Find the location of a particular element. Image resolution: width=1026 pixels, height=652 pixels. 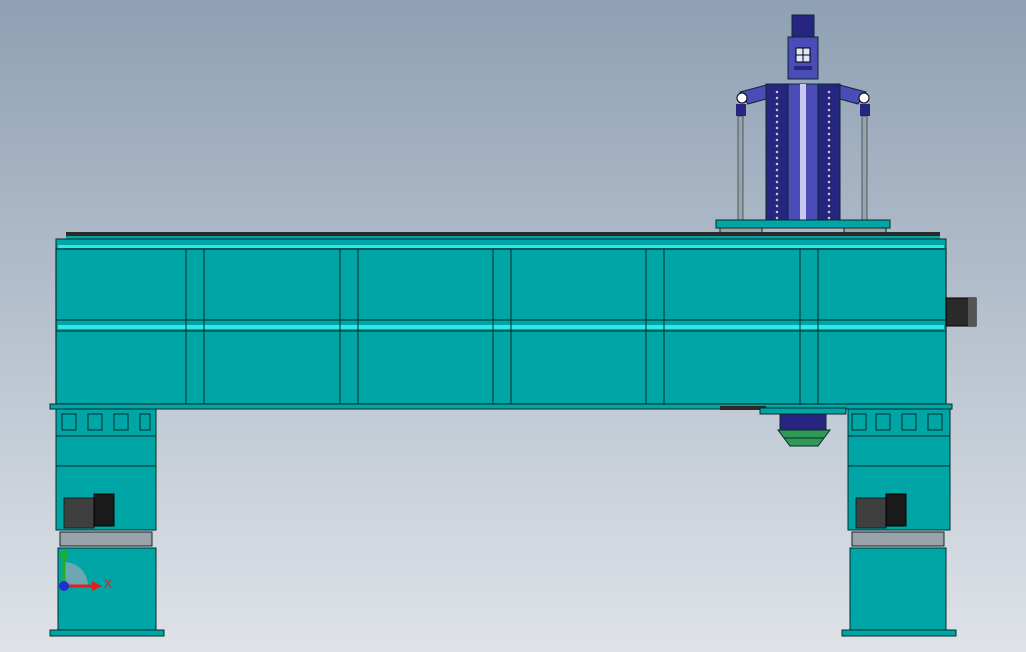

right-leg-motor is located at coordinates (871, 513).